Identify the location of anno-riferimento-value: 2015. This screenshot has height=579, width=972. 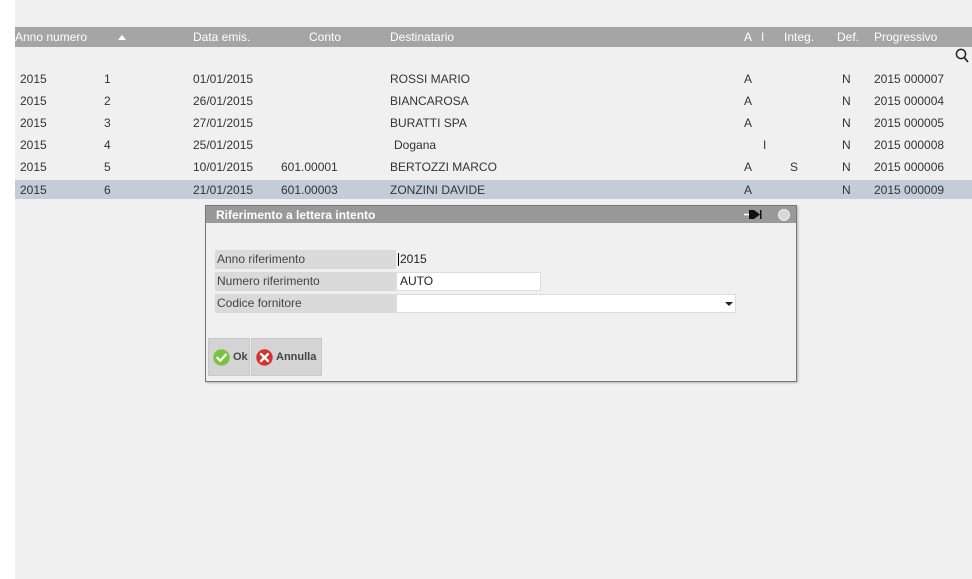
(413, 259).